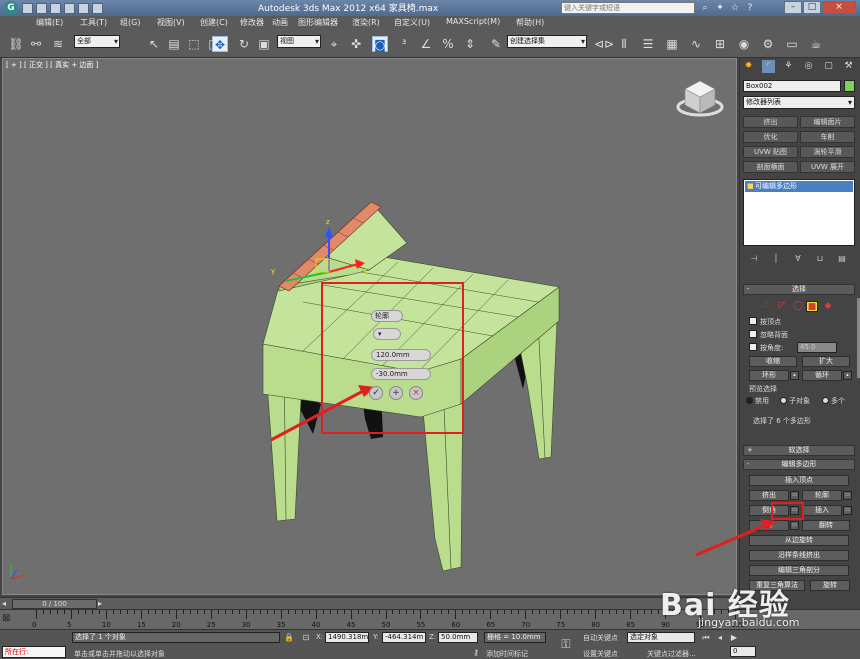 The height and width of the screenshot is (659, 860). What do you see at coordinates (799, 186) in the screenshot?
I see `stack-item-editable-poly: 可编辑多边形` at bounding box center [799, 186].